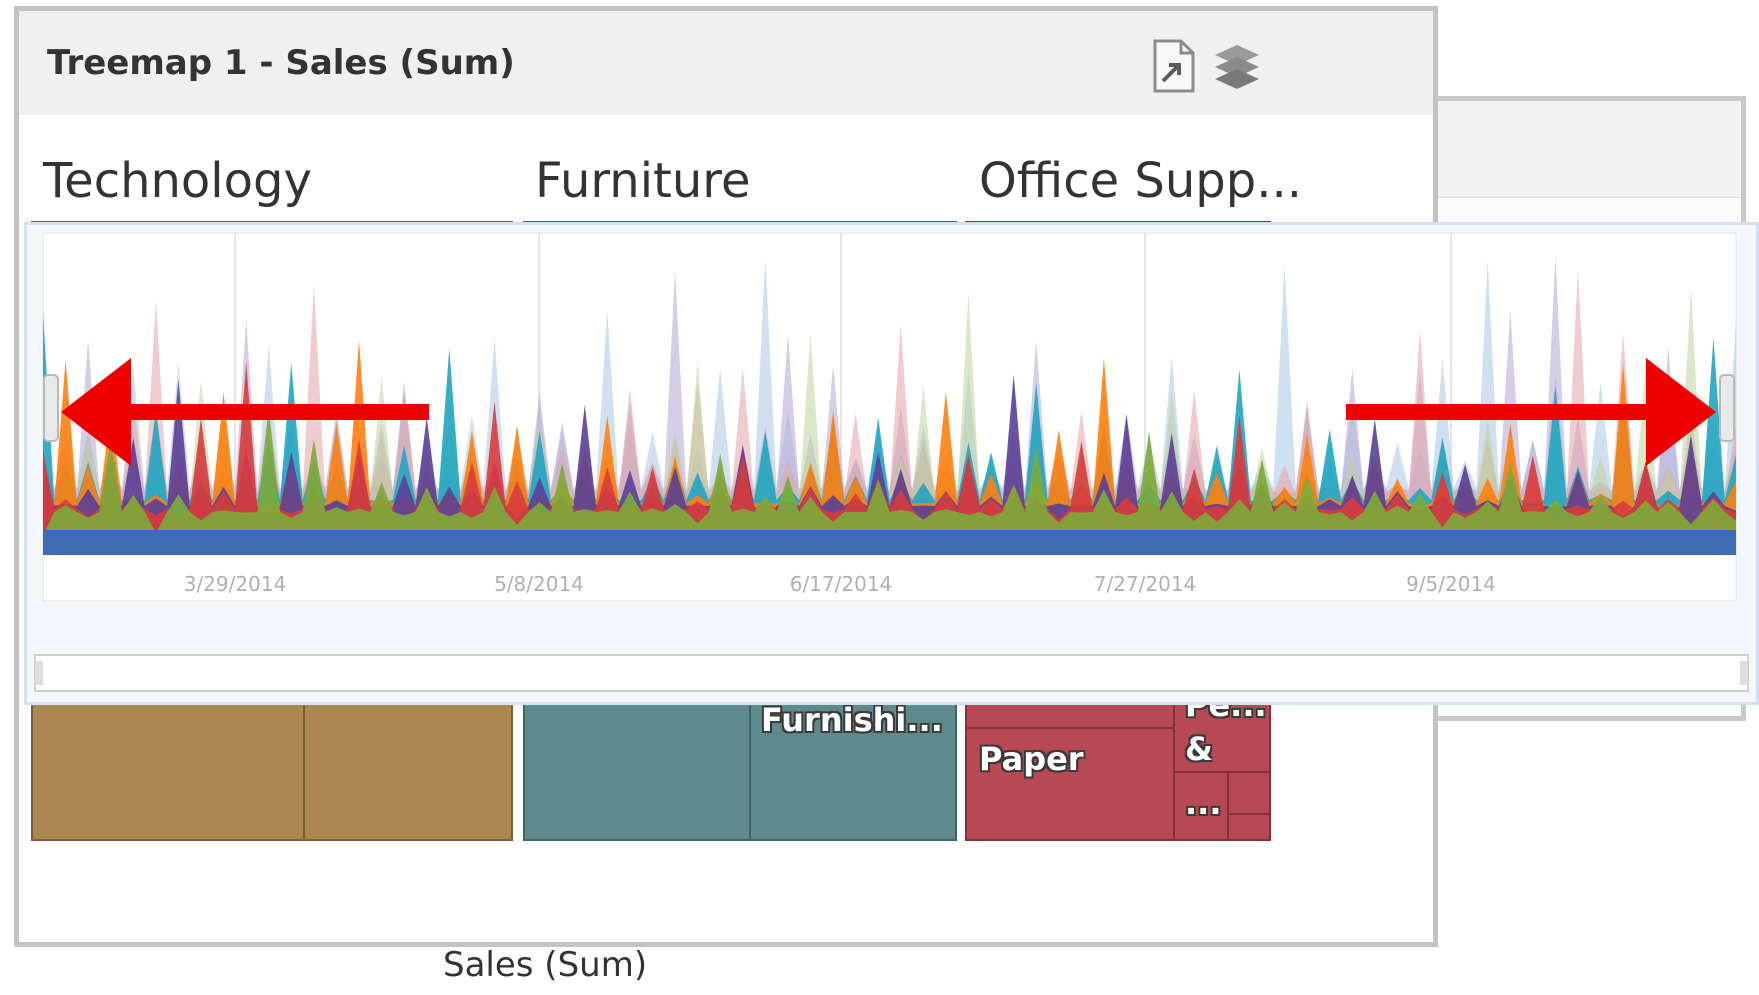 Image resolution: width=1759 pixels, height=995 pixels. I want to click on scrollbar-left-handle, so click(39, 673).